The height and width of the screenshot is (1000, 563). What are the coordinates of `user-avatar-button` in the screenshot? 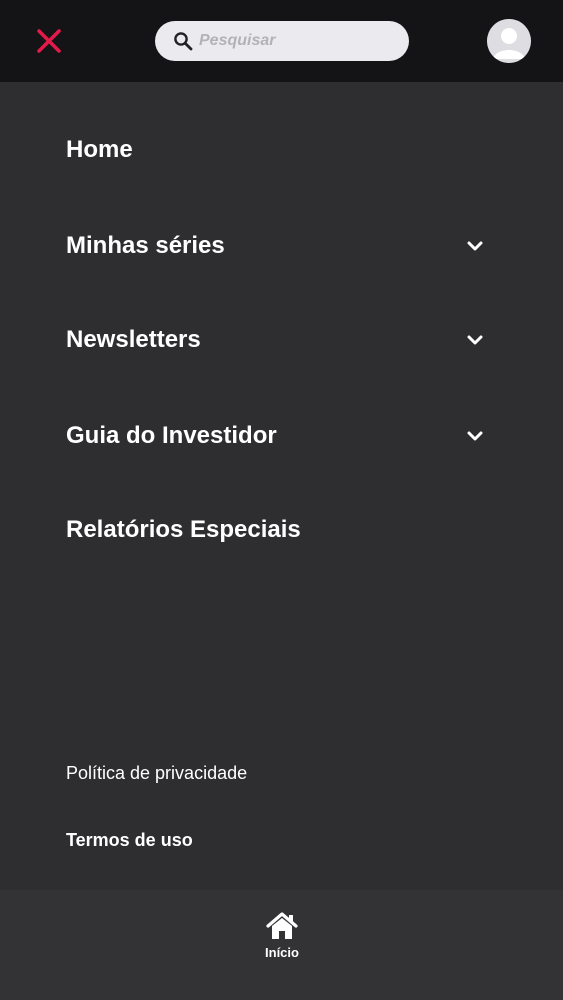 It's located at (509, 41).